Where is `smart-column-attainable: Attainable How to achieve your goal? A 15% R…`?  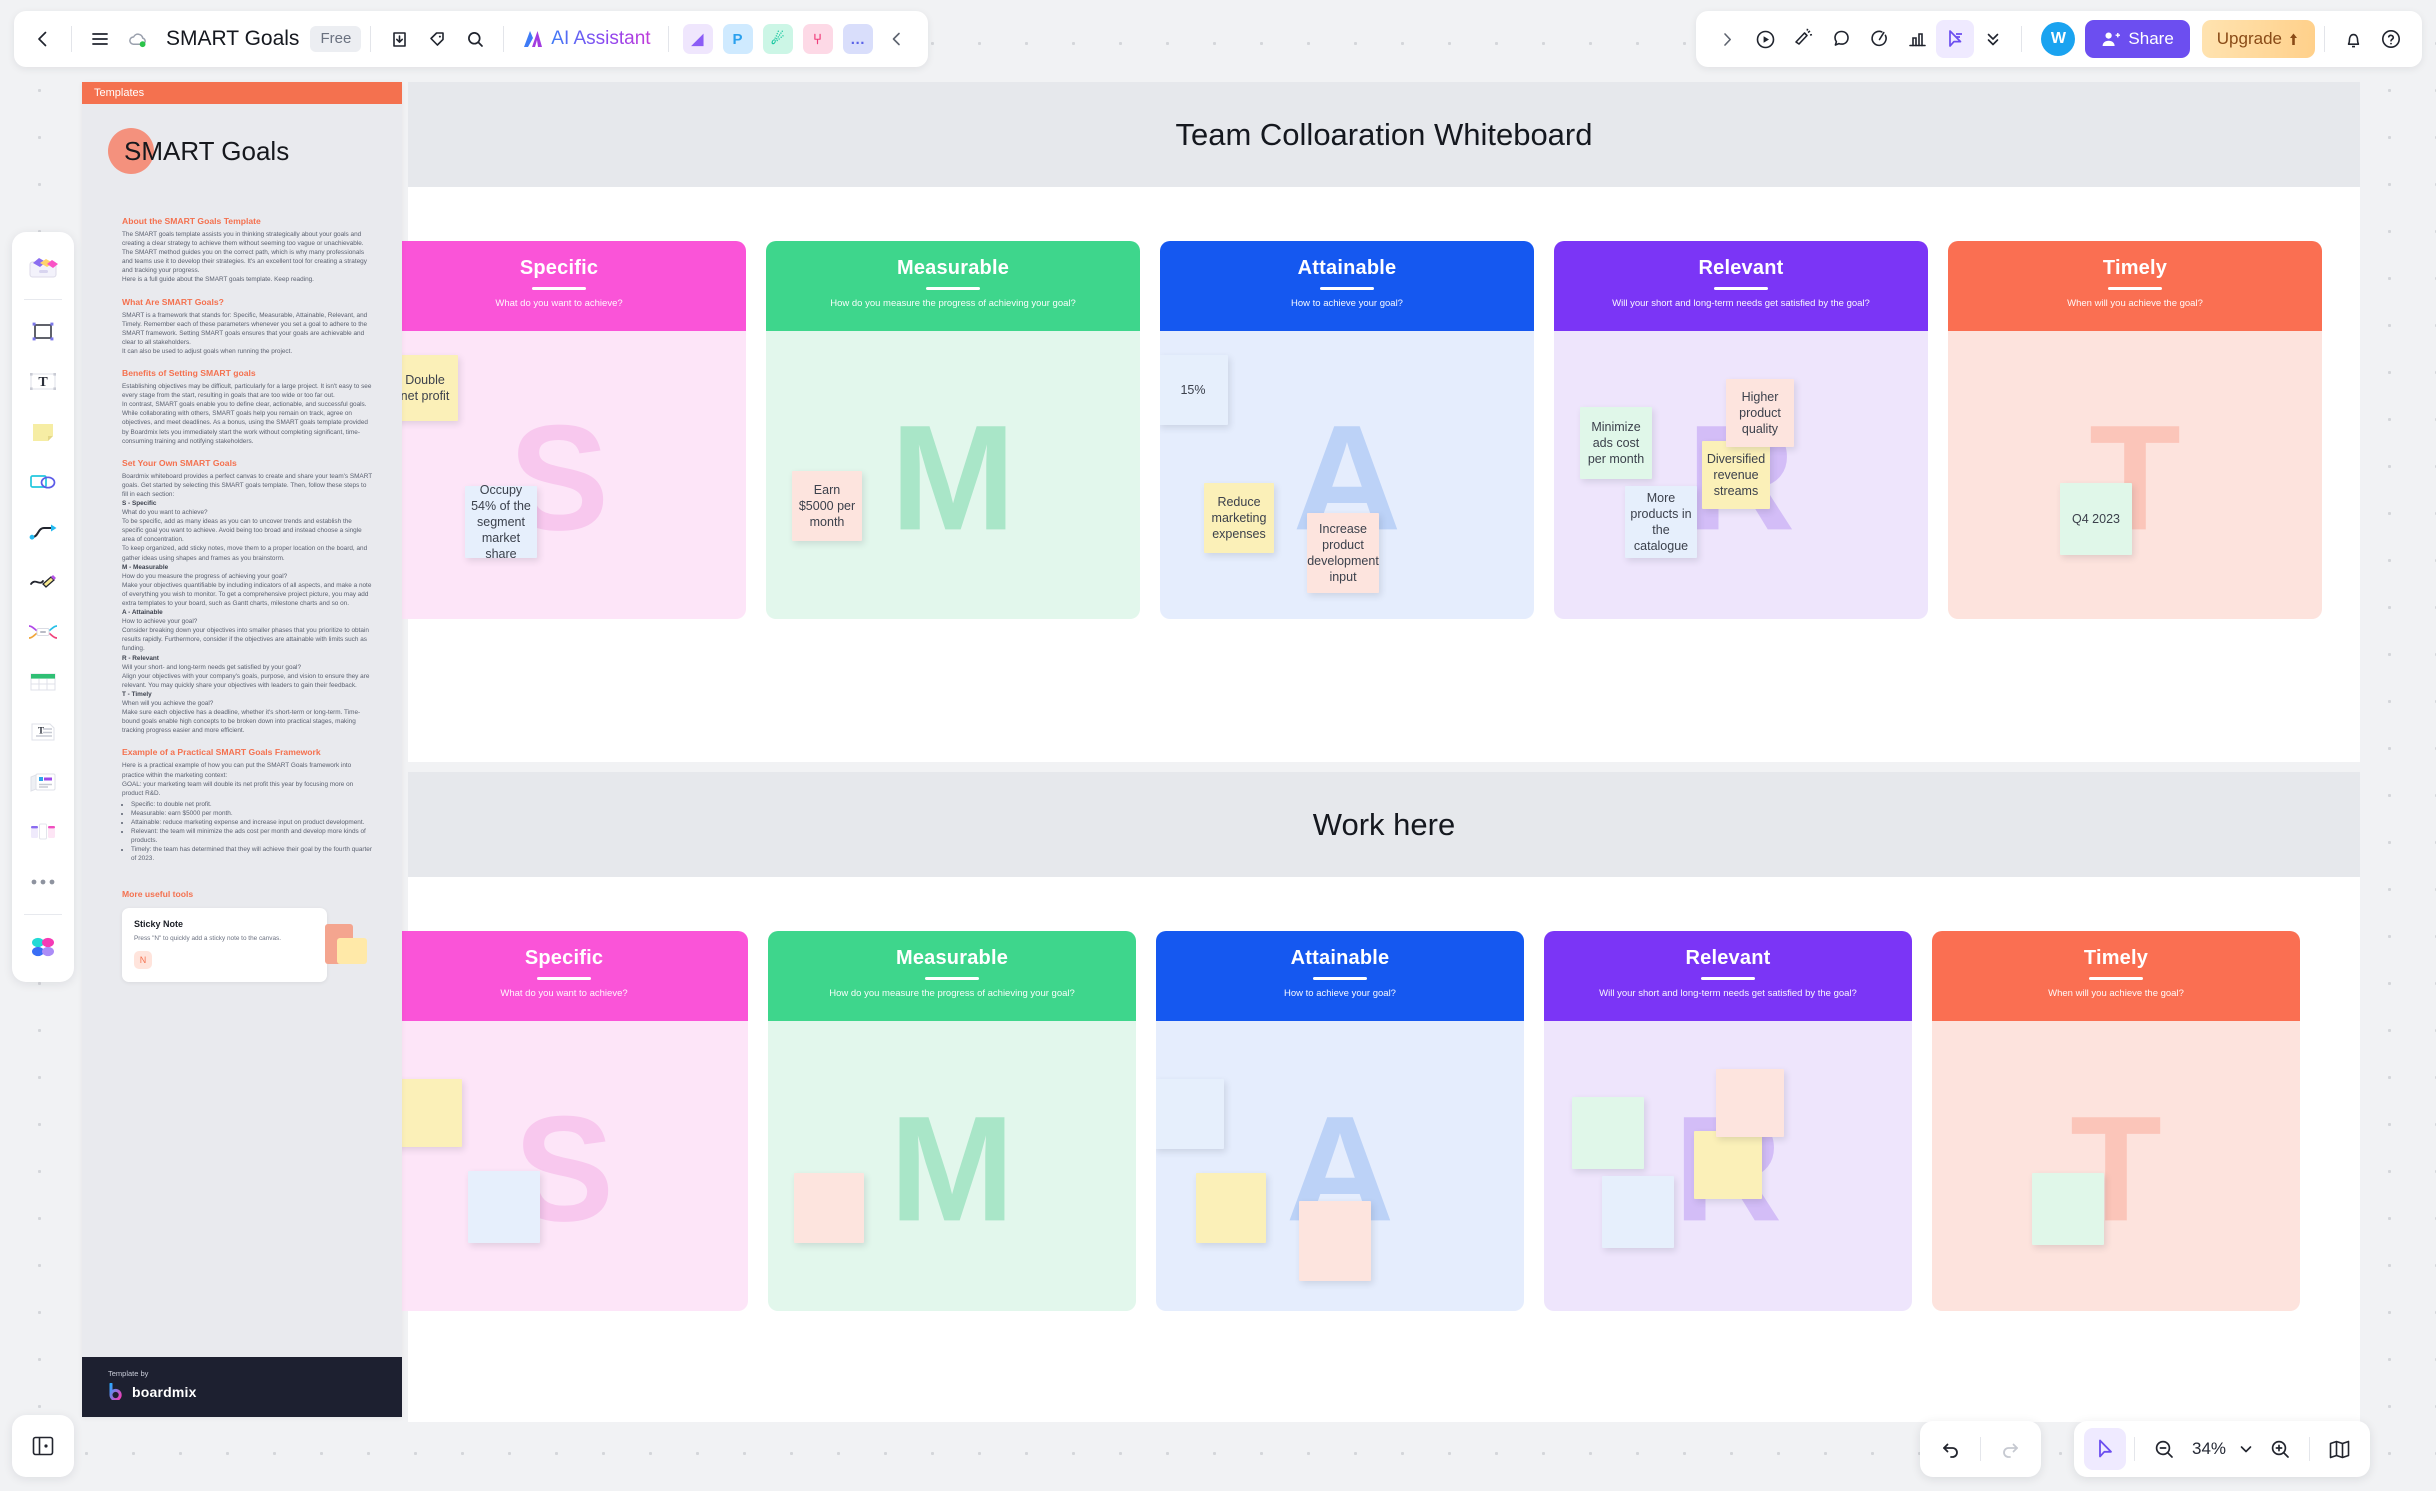 smart-column-attainable: Attainable How to achieve your goal? A 15% R… is located at coordinates (1347, 430).